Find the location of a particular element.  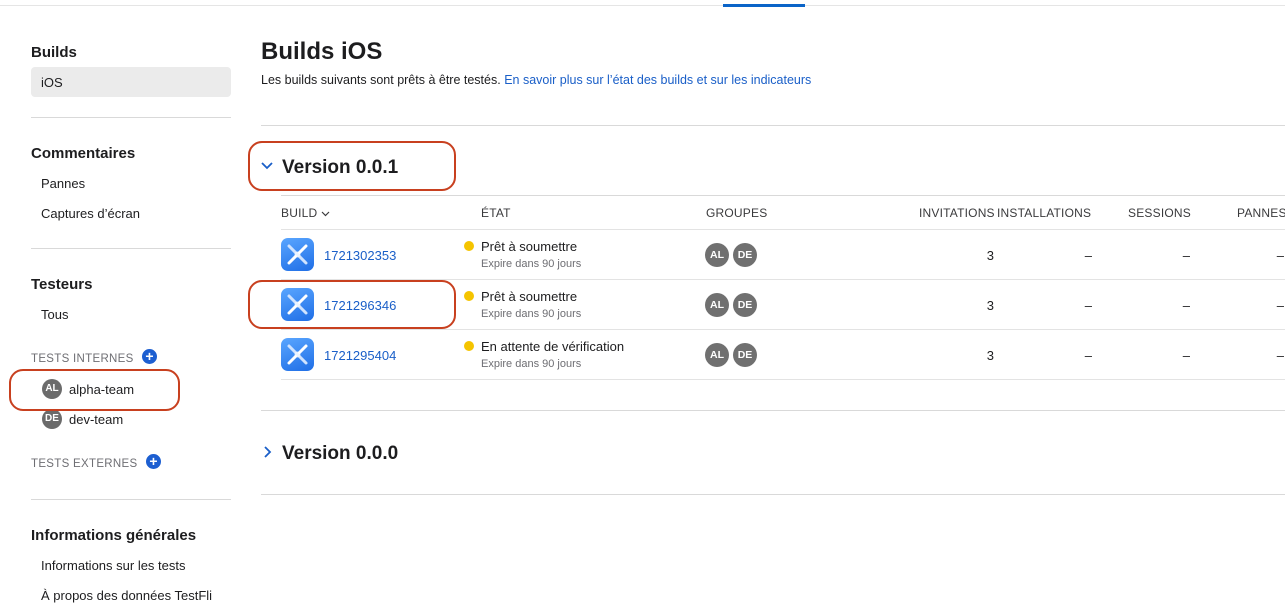

sidebar-heading-testers: Testeurs is located at coordinates (62, 284).